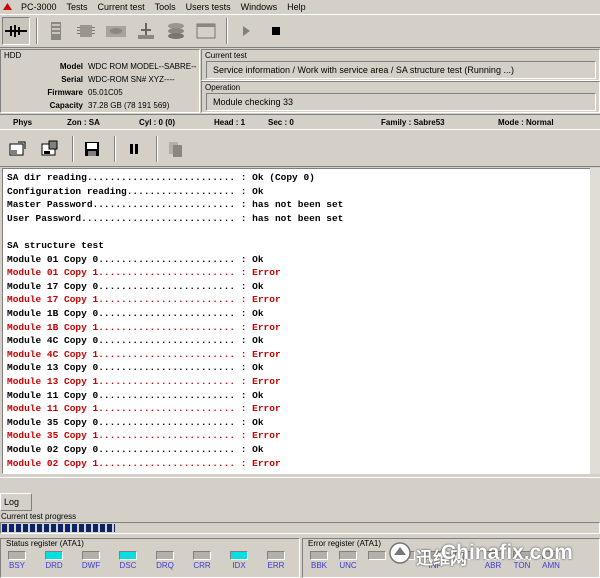 The image size is (600, 578). Describe the element at coordinates (281, 122) in the screenshot. I see `sector-value: Sec : 0` at that location.